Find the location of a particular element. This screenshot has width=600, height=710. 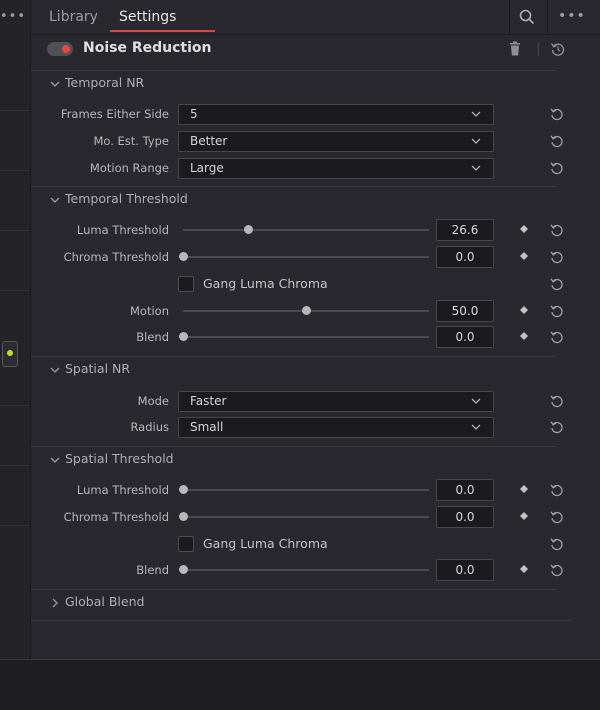

temporal-motion-slider is located at coordinates (306, 310).